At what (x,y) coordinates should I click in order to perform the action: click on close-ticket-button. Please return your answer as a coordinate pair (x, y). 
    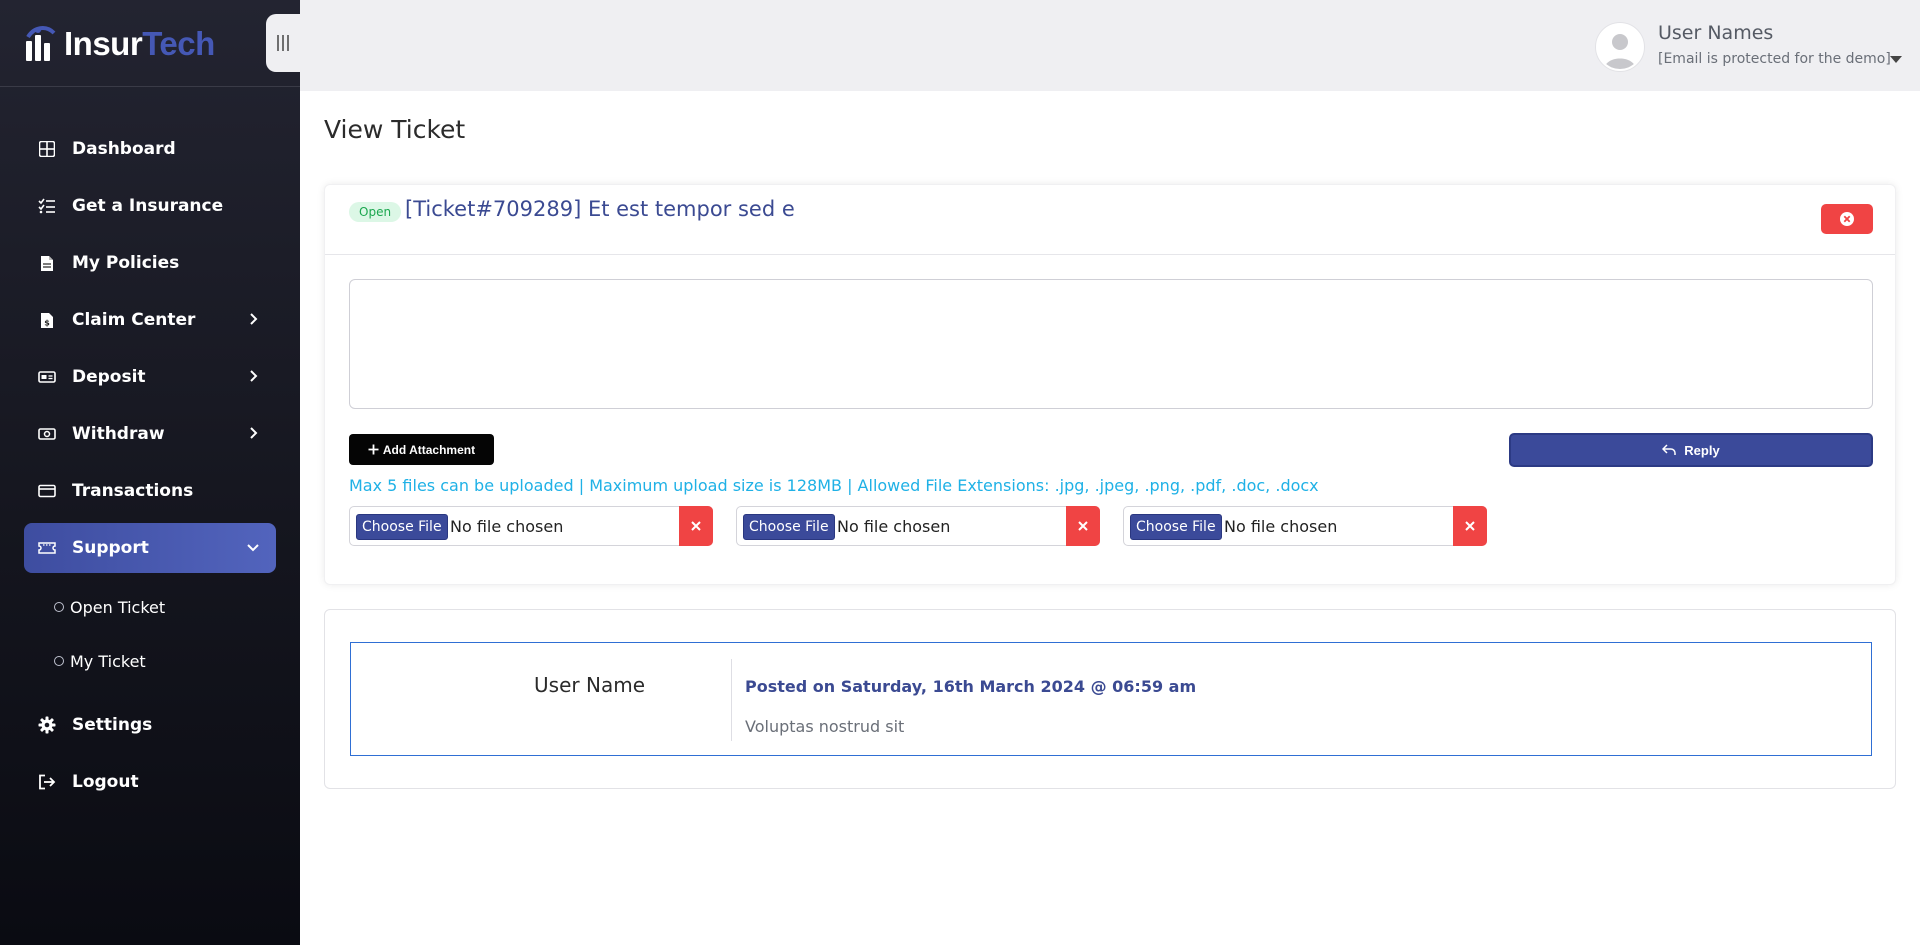
    Looking at the image, I should click on (1847, 219).